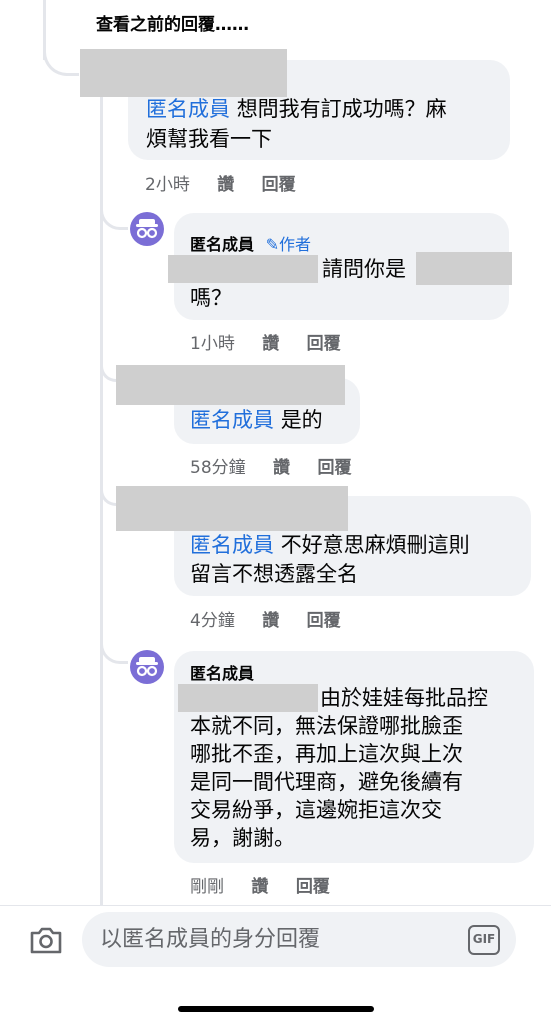 This screenshot has height=1025, width=551. I want to click on comment-time: 1小時, so click(212, 344).